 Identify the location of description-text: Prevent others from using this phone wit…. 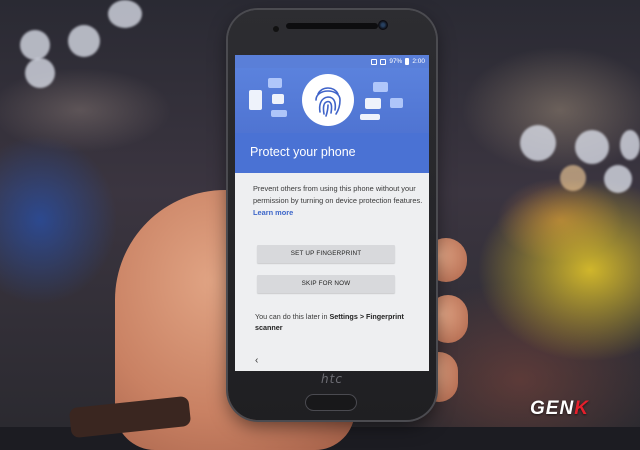
(338, 201).